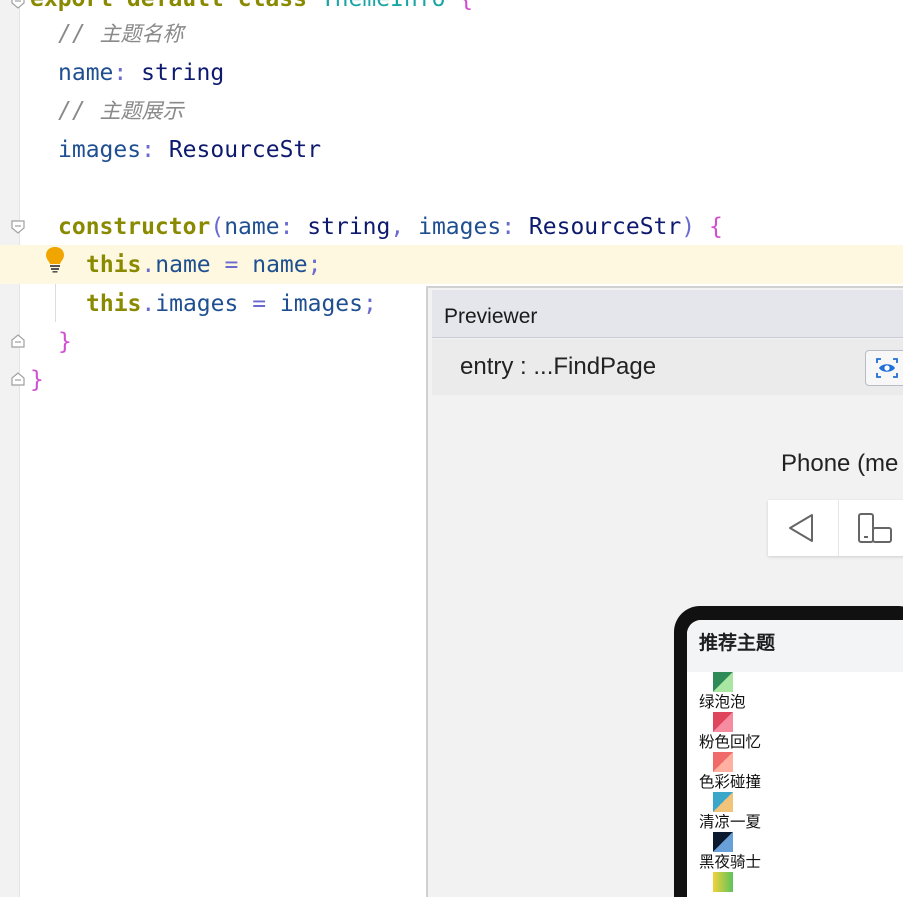 This screenshot has width=903, height=897. Describe the element at coordinates (280, 265) in the screenshot. I see `value: name` at that location.